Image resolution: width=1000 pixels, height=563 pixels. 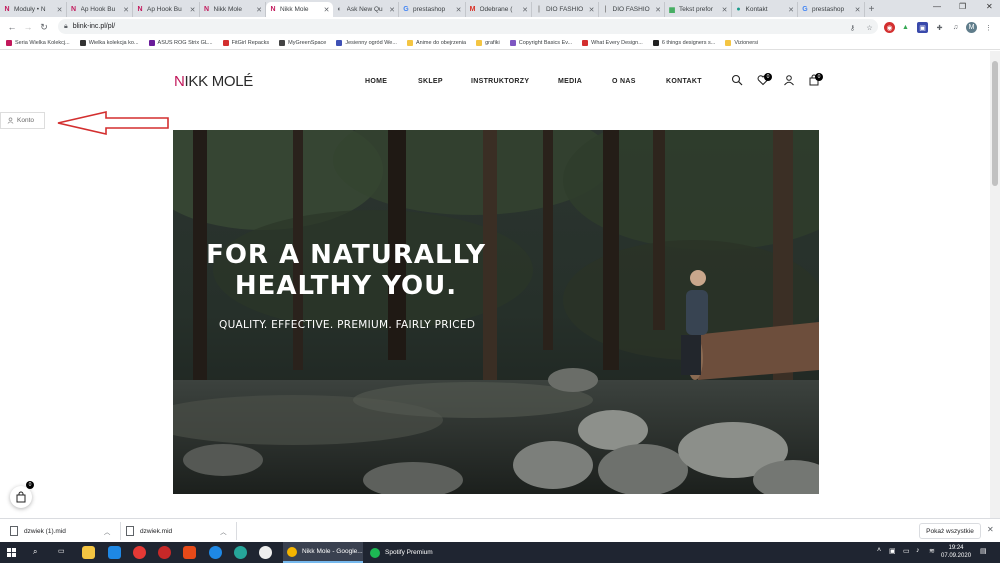 What do you see at coordinates (500, 81) in the screenshot?
I see `menu-item-instruktorzy: INSTRUKTORZY` at bounding box center [500, 81].